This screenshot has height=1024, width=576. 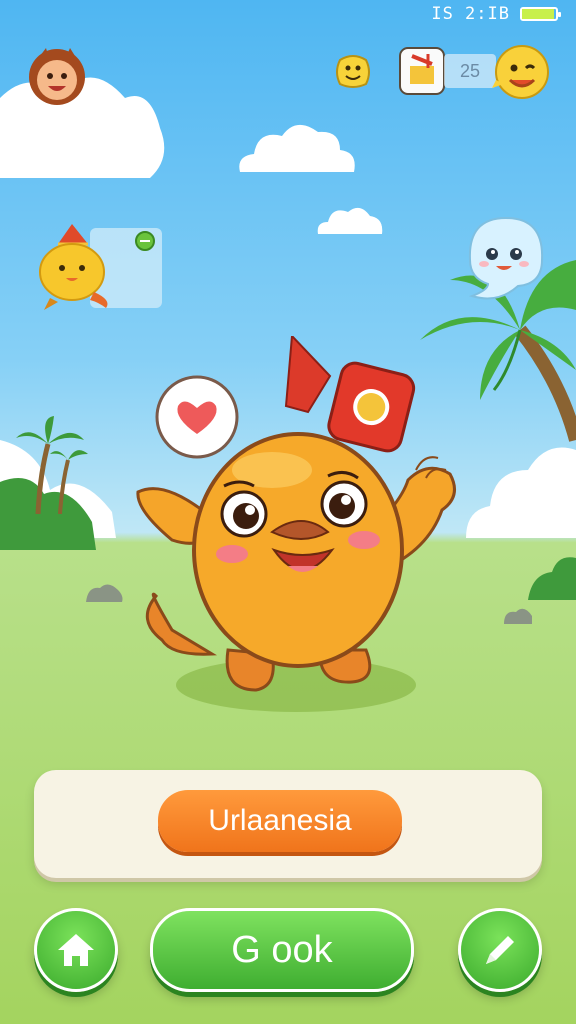 I want to click on bush-right, so click(x=552, y=578).